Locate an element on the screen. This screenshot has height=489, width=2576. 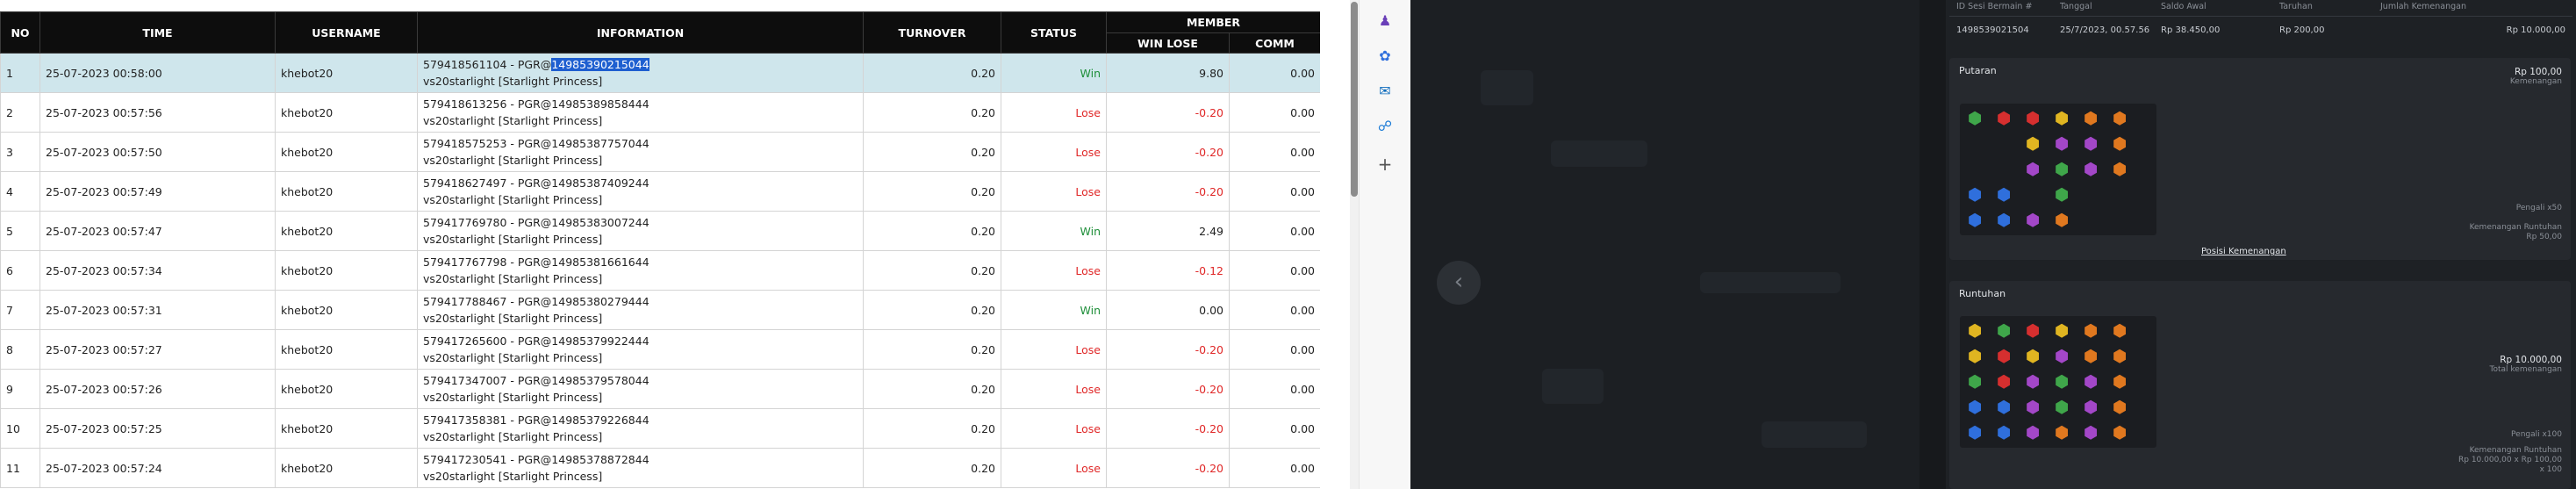
info-line-1: 579417358381 - PGR@14985379226844 is located at coordinates (640, 420).